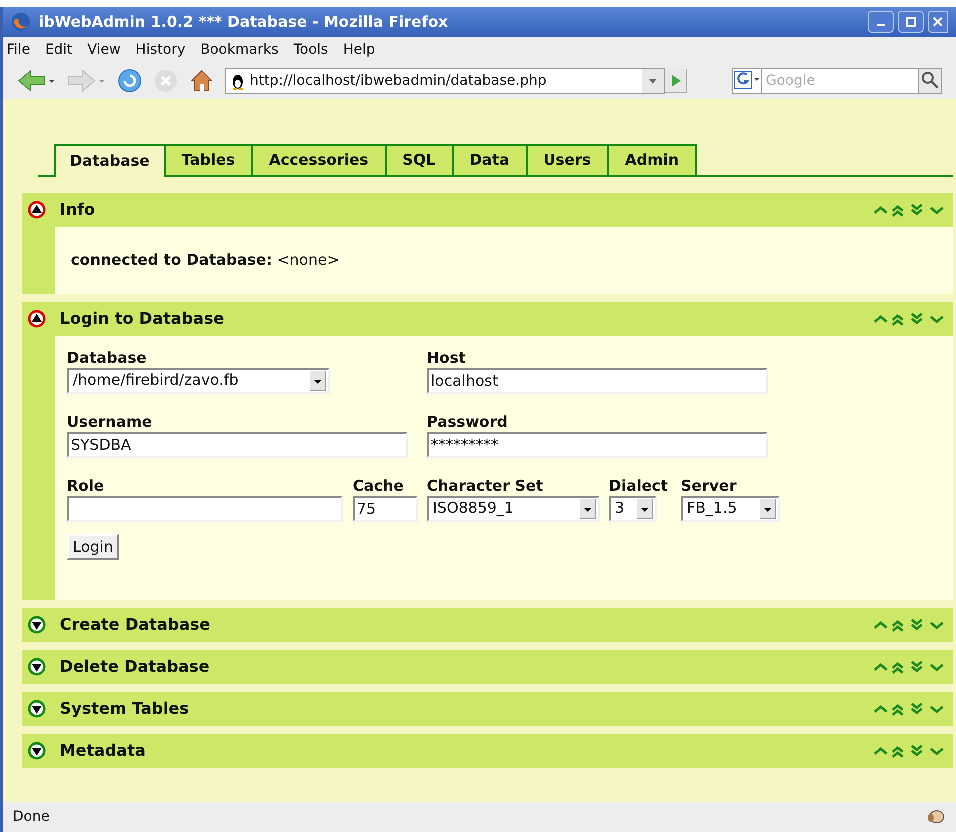 This screenshot has height=832, width=956. Describe the element at coordinates (881, 22) in the screenshot. I see `minimize-button` at that location.